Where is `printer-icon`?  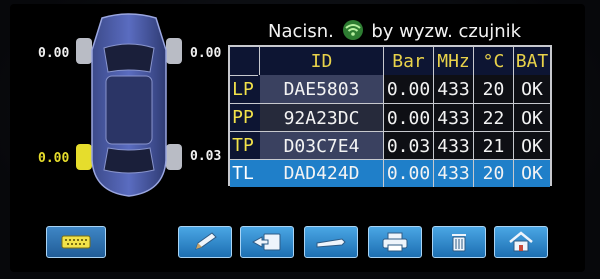
printer-icon is located at coordinates (395, 242).